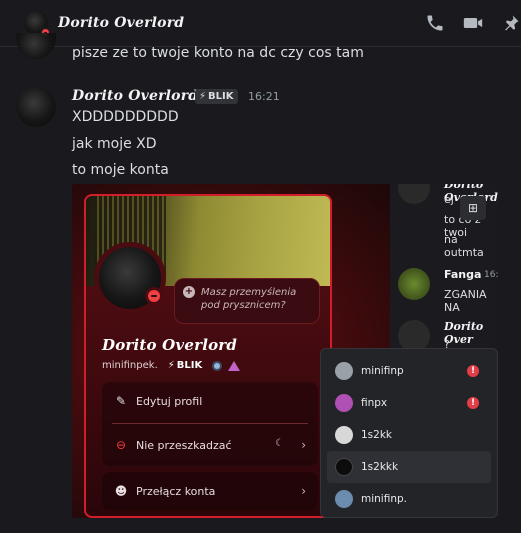  Describe the element at coordinates (170, 345) in the screenshot. I see `profile-display-name: Dorito Overlord` at that location.